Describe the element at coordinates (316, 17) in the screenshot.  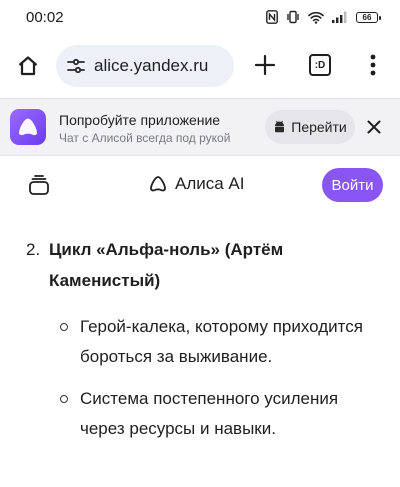
I see `wifi-icon` at that location.